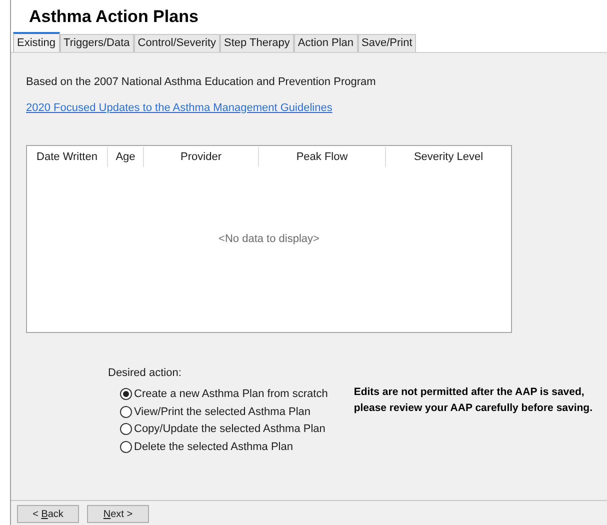  What do you see at coordinates (387, 43) in the screenshot?
I see `tab: Save/Print` at bounding box center [387, 43].